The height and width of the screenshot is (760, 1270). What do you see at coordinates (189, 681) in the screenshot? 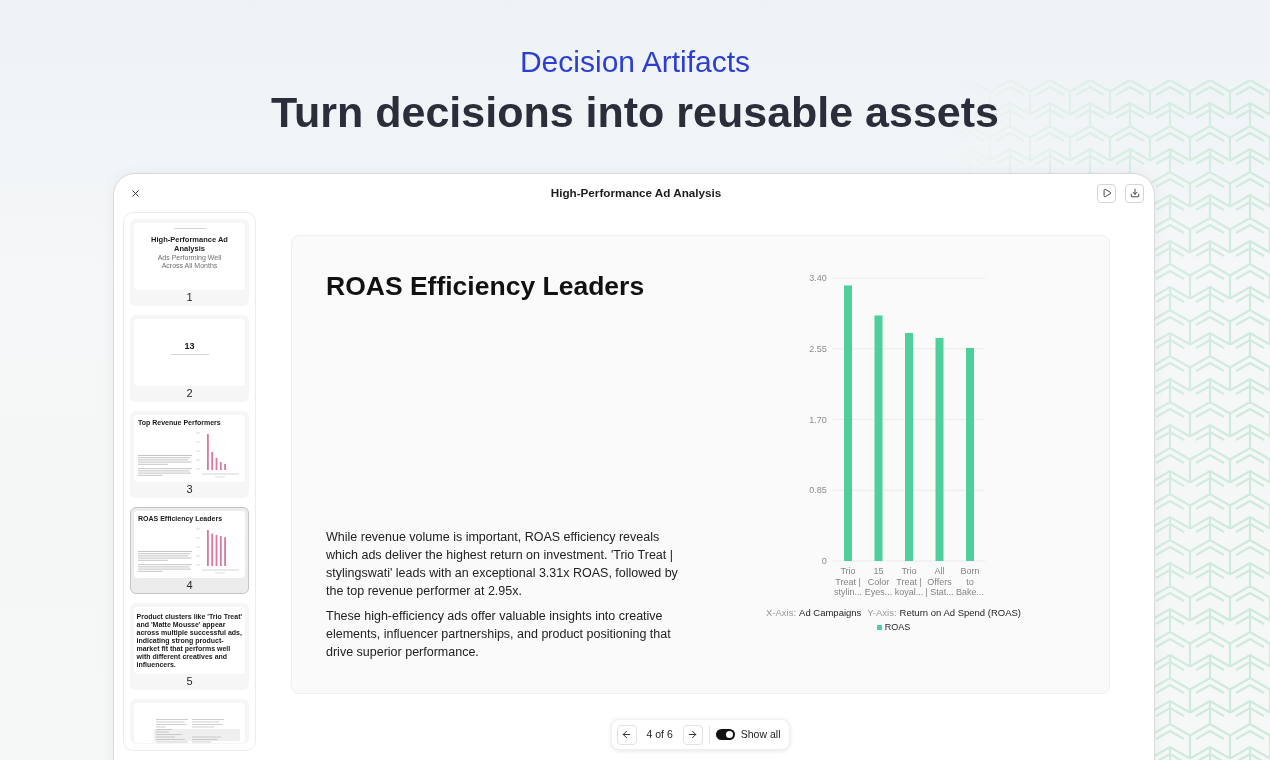
I see `slide-number: 5` at bounding box center [189, 681].